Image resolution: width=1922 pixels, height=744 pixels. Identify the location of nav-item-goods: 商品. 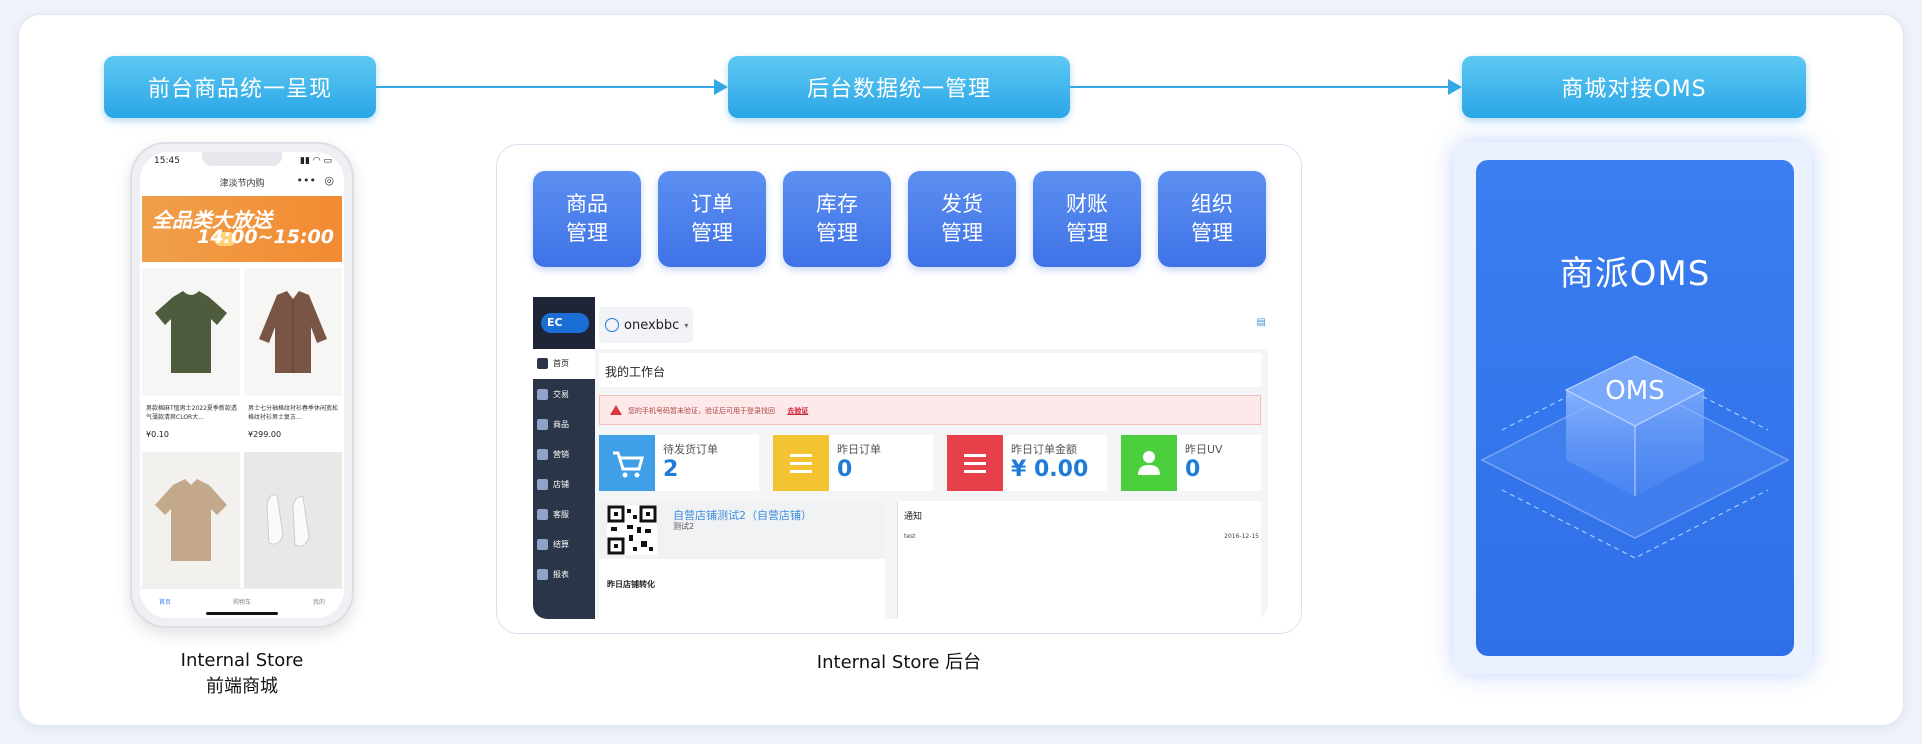
(553, 424).